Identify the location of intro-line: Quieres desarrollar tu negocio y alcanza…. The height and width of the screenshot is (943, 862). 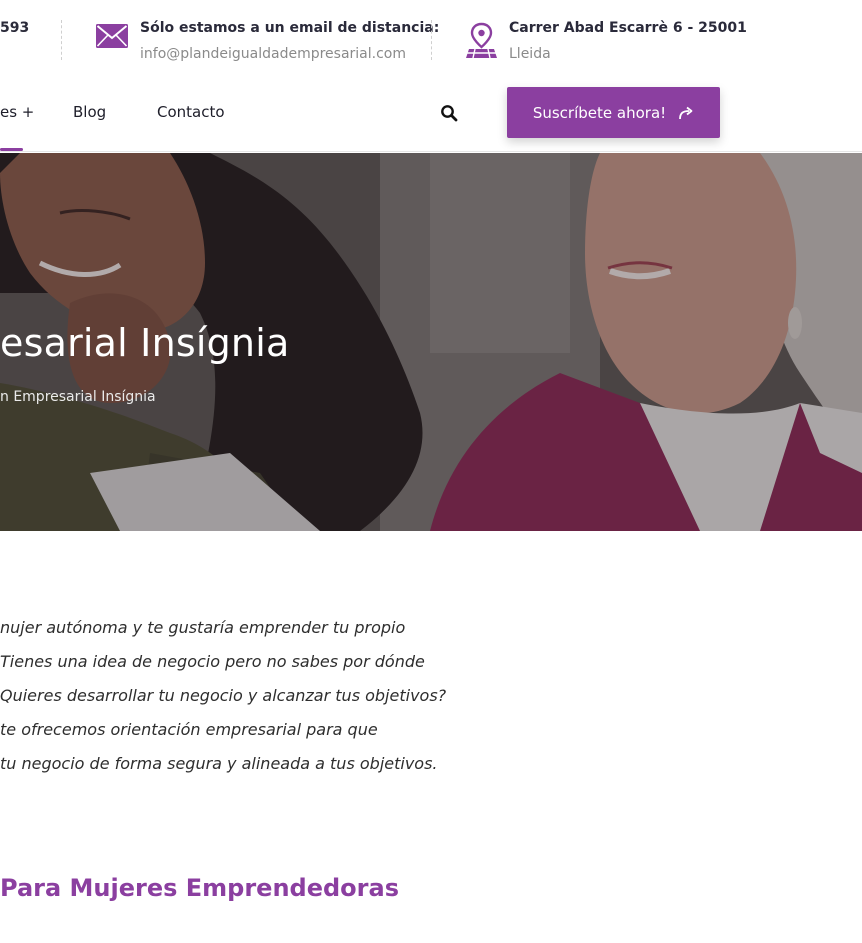
(223, 695).